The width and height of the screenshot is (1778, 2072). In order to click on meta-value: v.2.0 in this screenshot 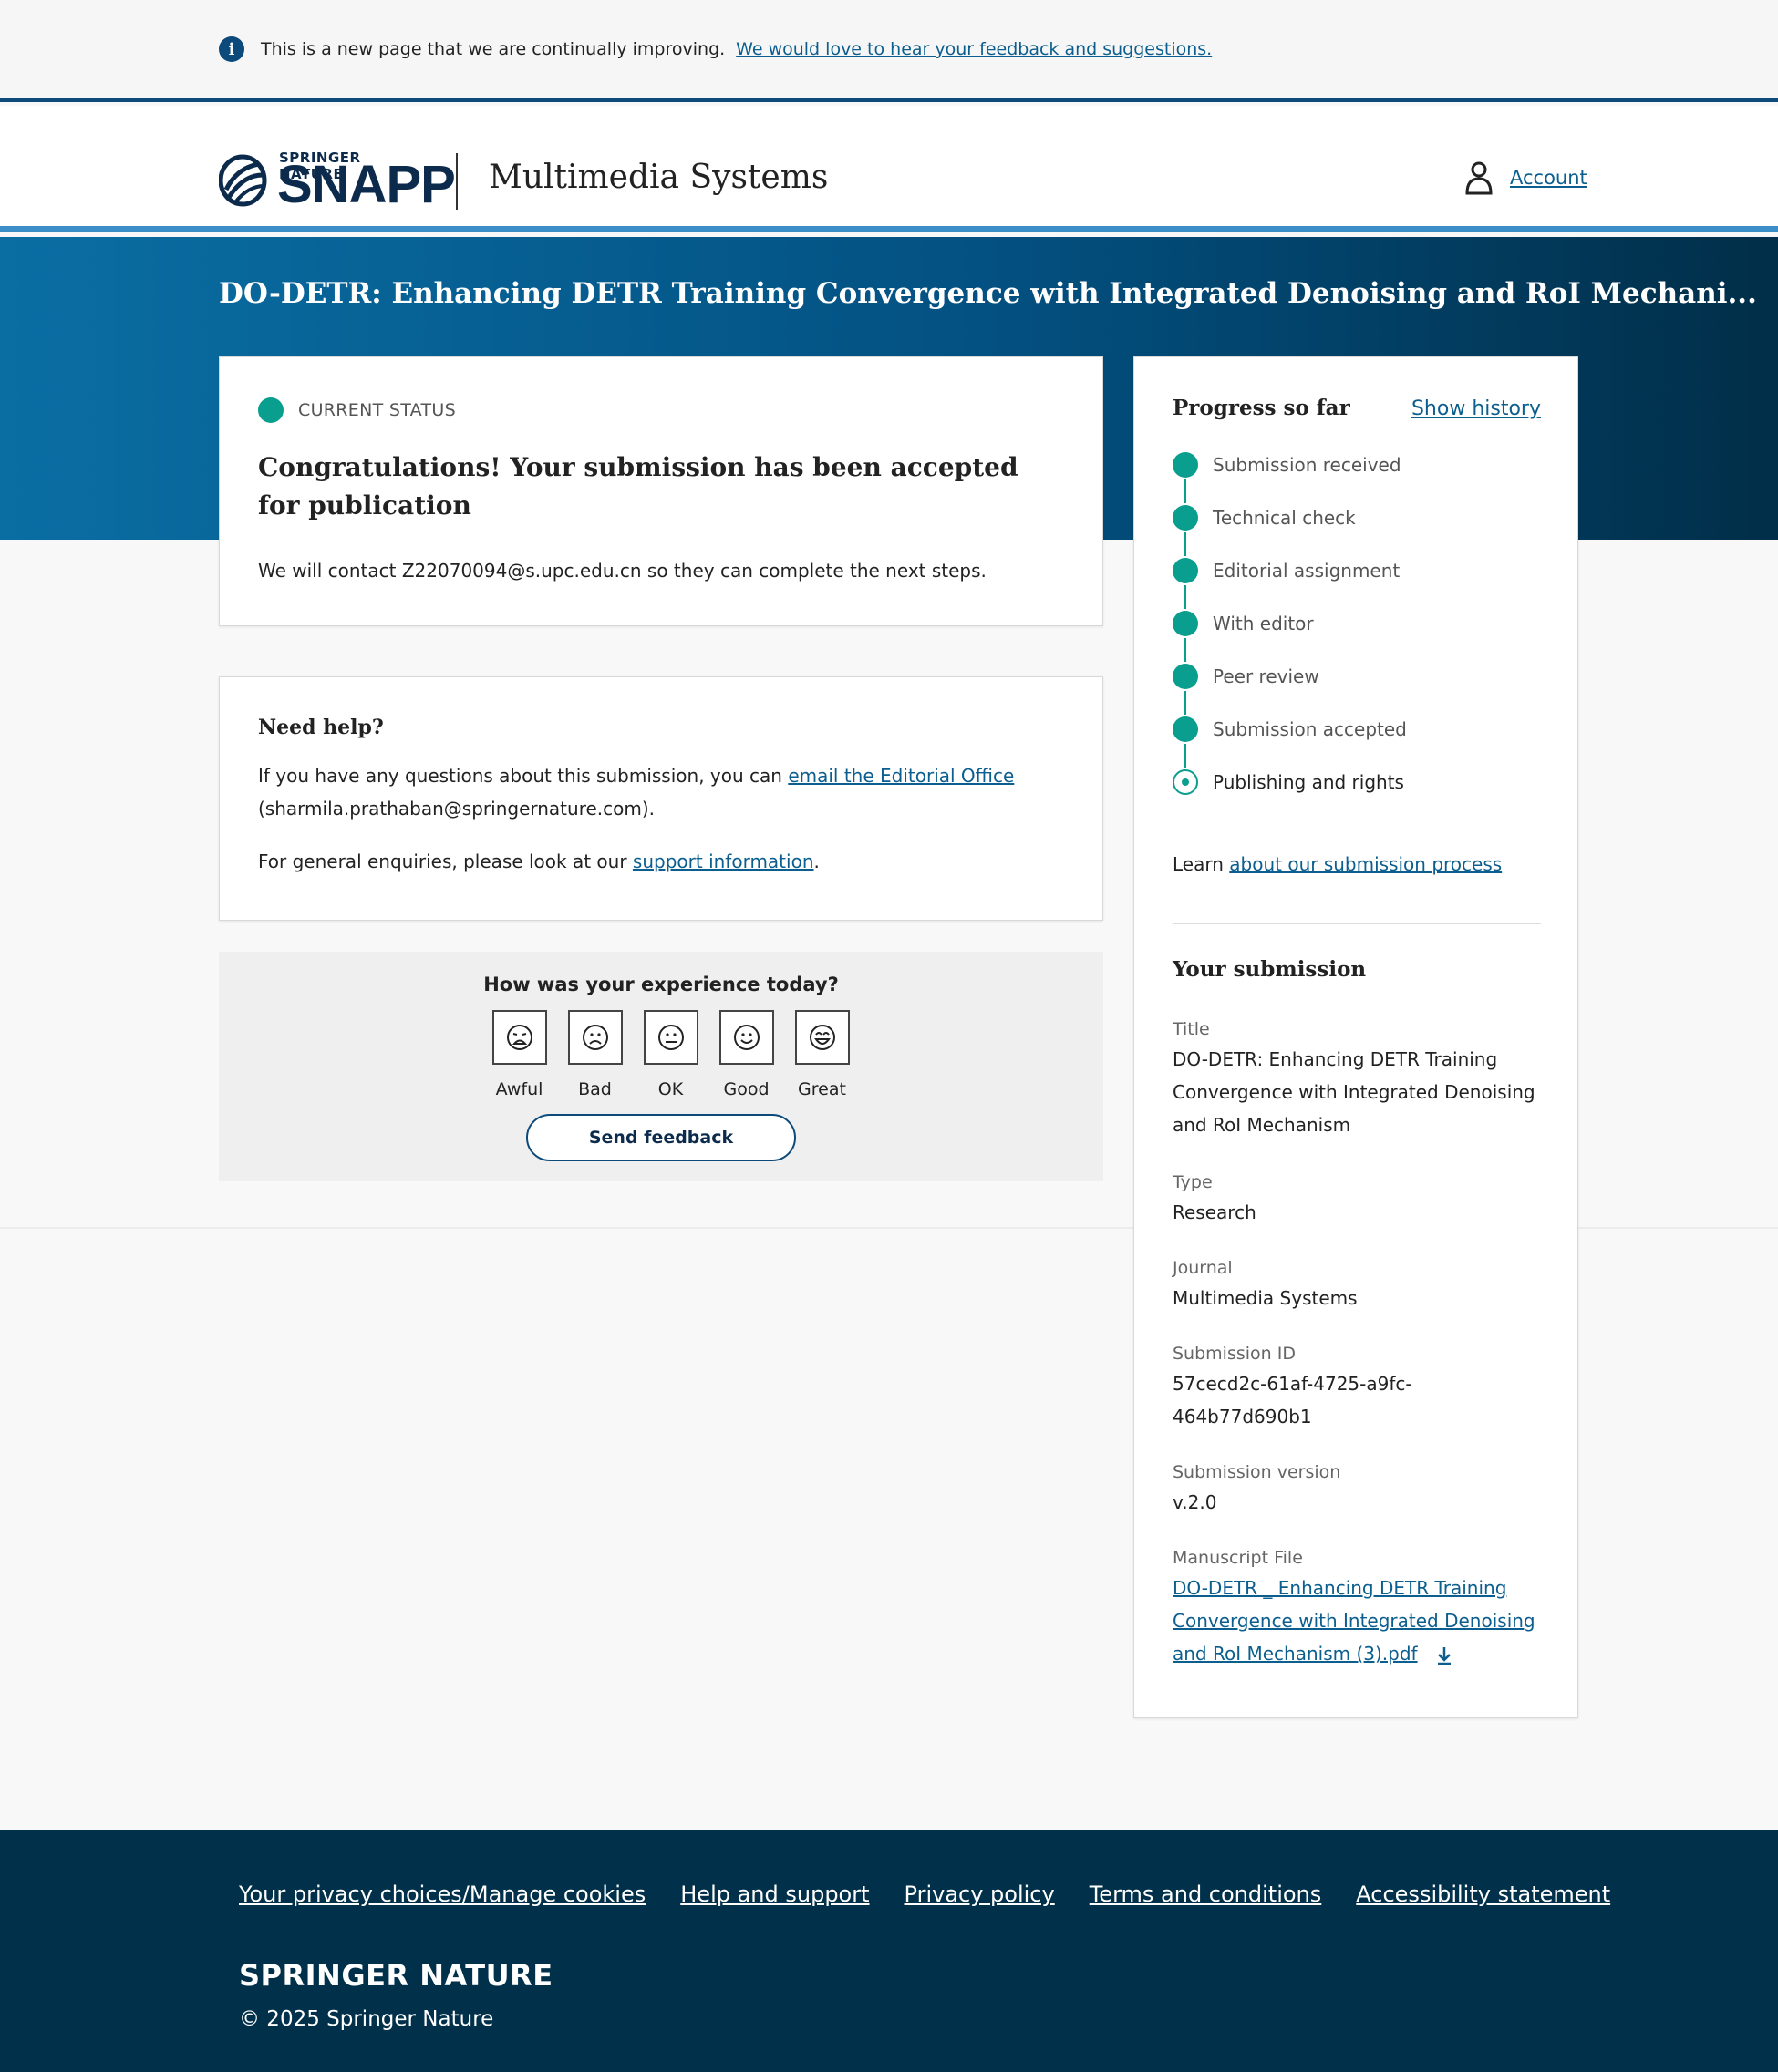, I will do `click(1195, 1502)`.